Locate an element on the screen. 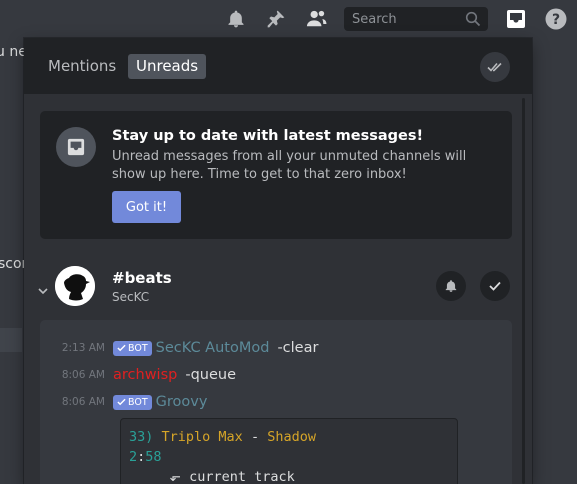  message-author: archwisp is located at coordinates (145, 375).